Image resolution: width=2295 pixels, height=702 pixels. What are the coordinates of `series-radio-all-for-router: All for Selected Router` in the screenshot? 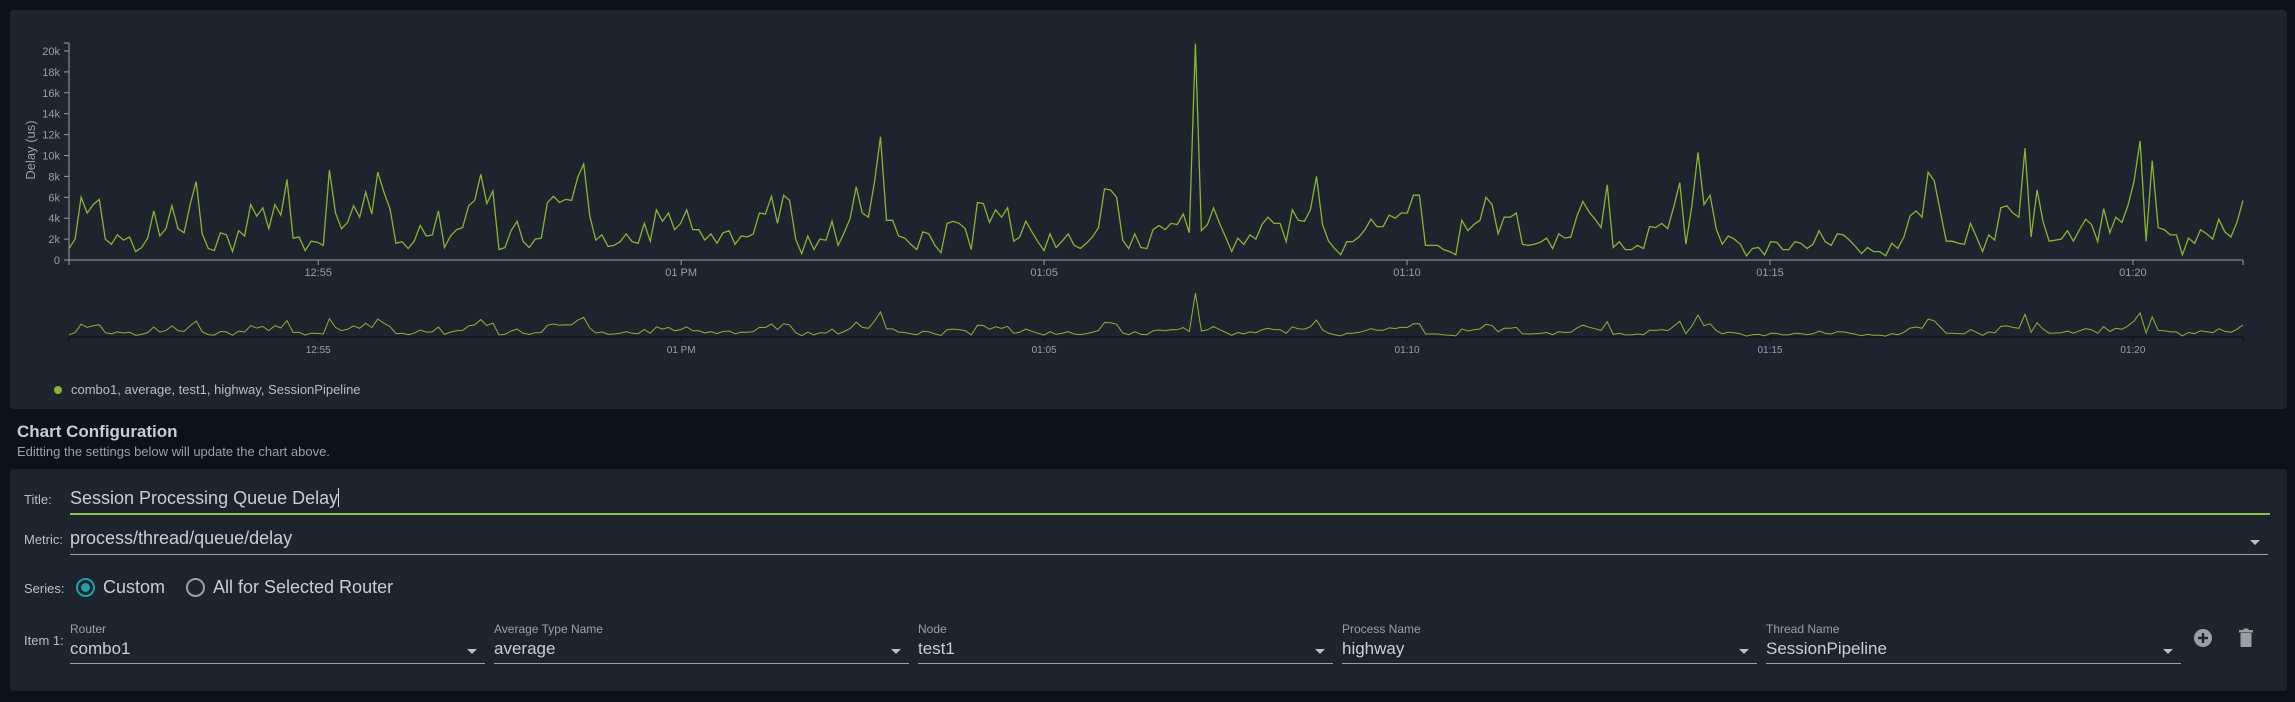 It's located at (289, 587).